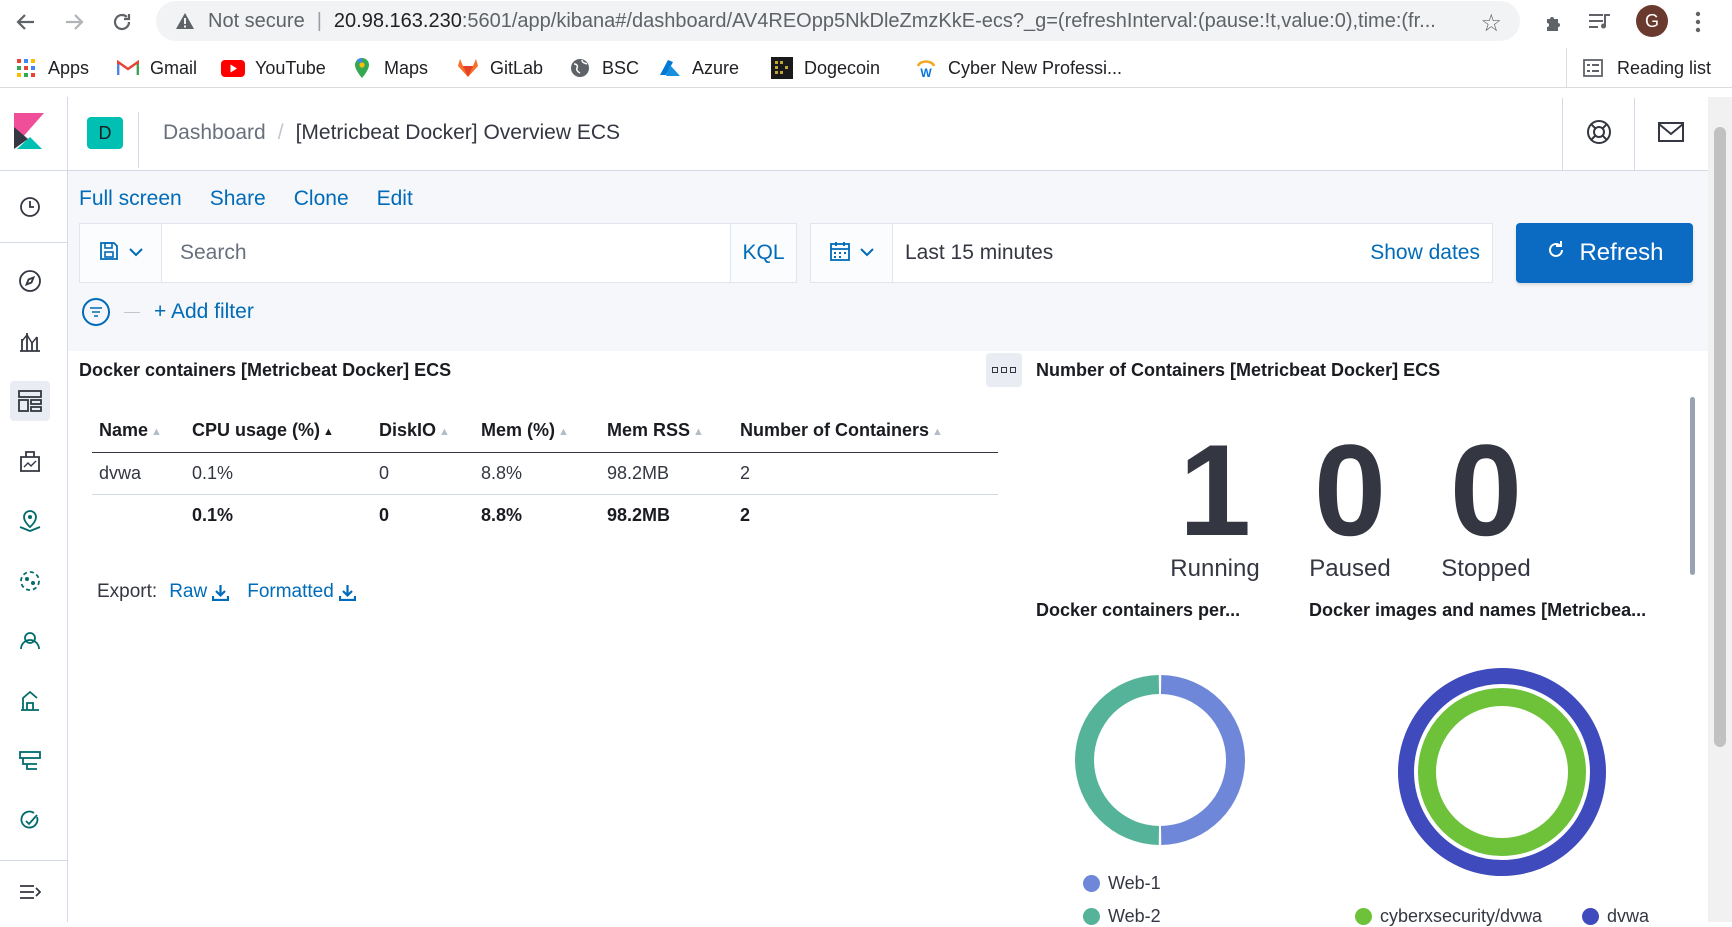 The height and width of the screenshot is (927, 1732). Describe the element at coordinates (537, 431) in the screenshot. I see `col-mem-header: Mem (%) ▲` at that location.